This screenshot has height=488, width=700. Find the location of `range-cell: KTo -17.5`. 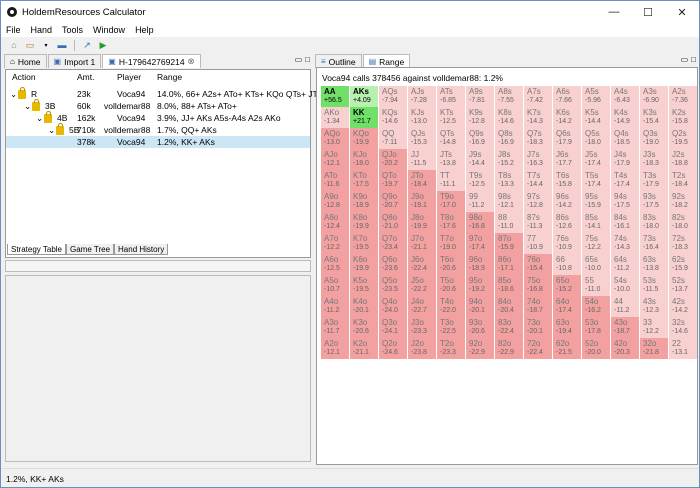

range-cell: KTo -17.5 is located at coordinates (364, 180).